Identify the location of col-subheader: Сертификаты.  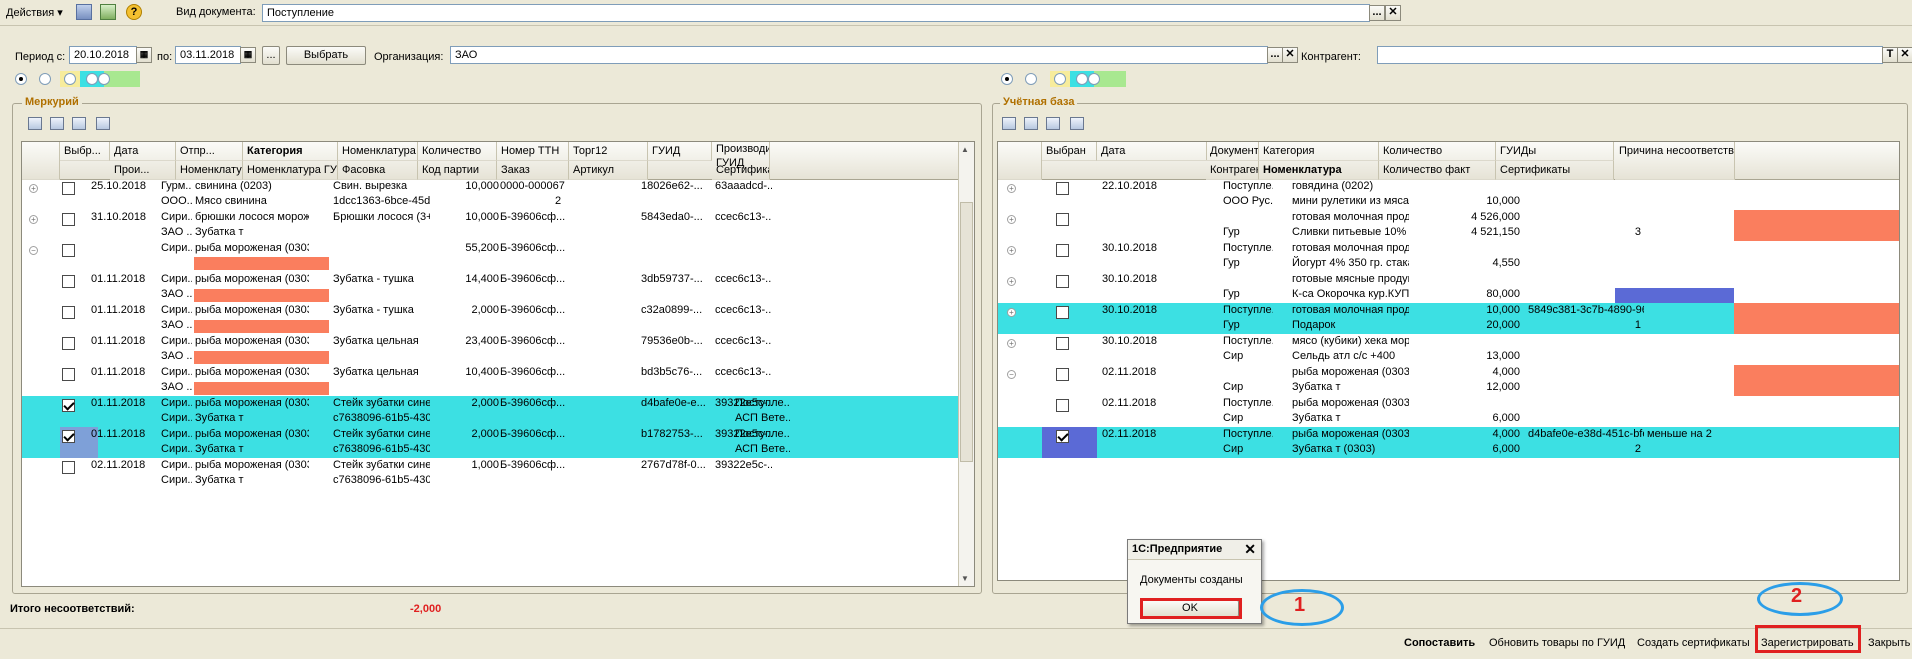
(1555, 170).